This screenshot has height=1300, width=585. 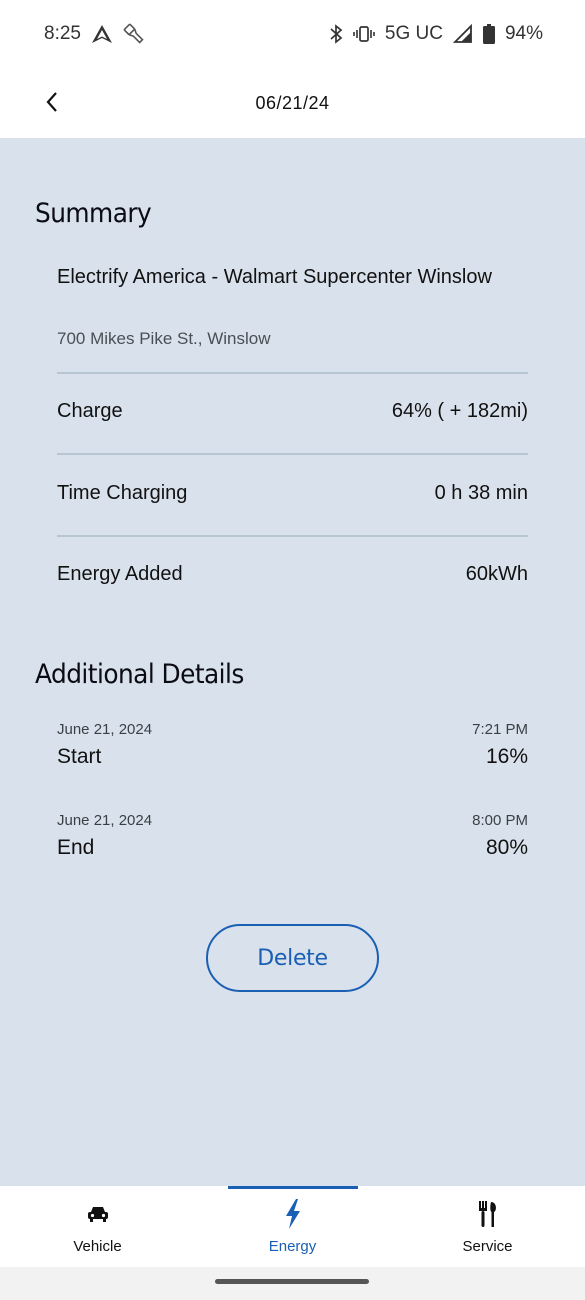 What do you see at coordinates (487, 1246) in the screenshot?
I see `nav-label-service: Service` at bounding box center [487, 1246].